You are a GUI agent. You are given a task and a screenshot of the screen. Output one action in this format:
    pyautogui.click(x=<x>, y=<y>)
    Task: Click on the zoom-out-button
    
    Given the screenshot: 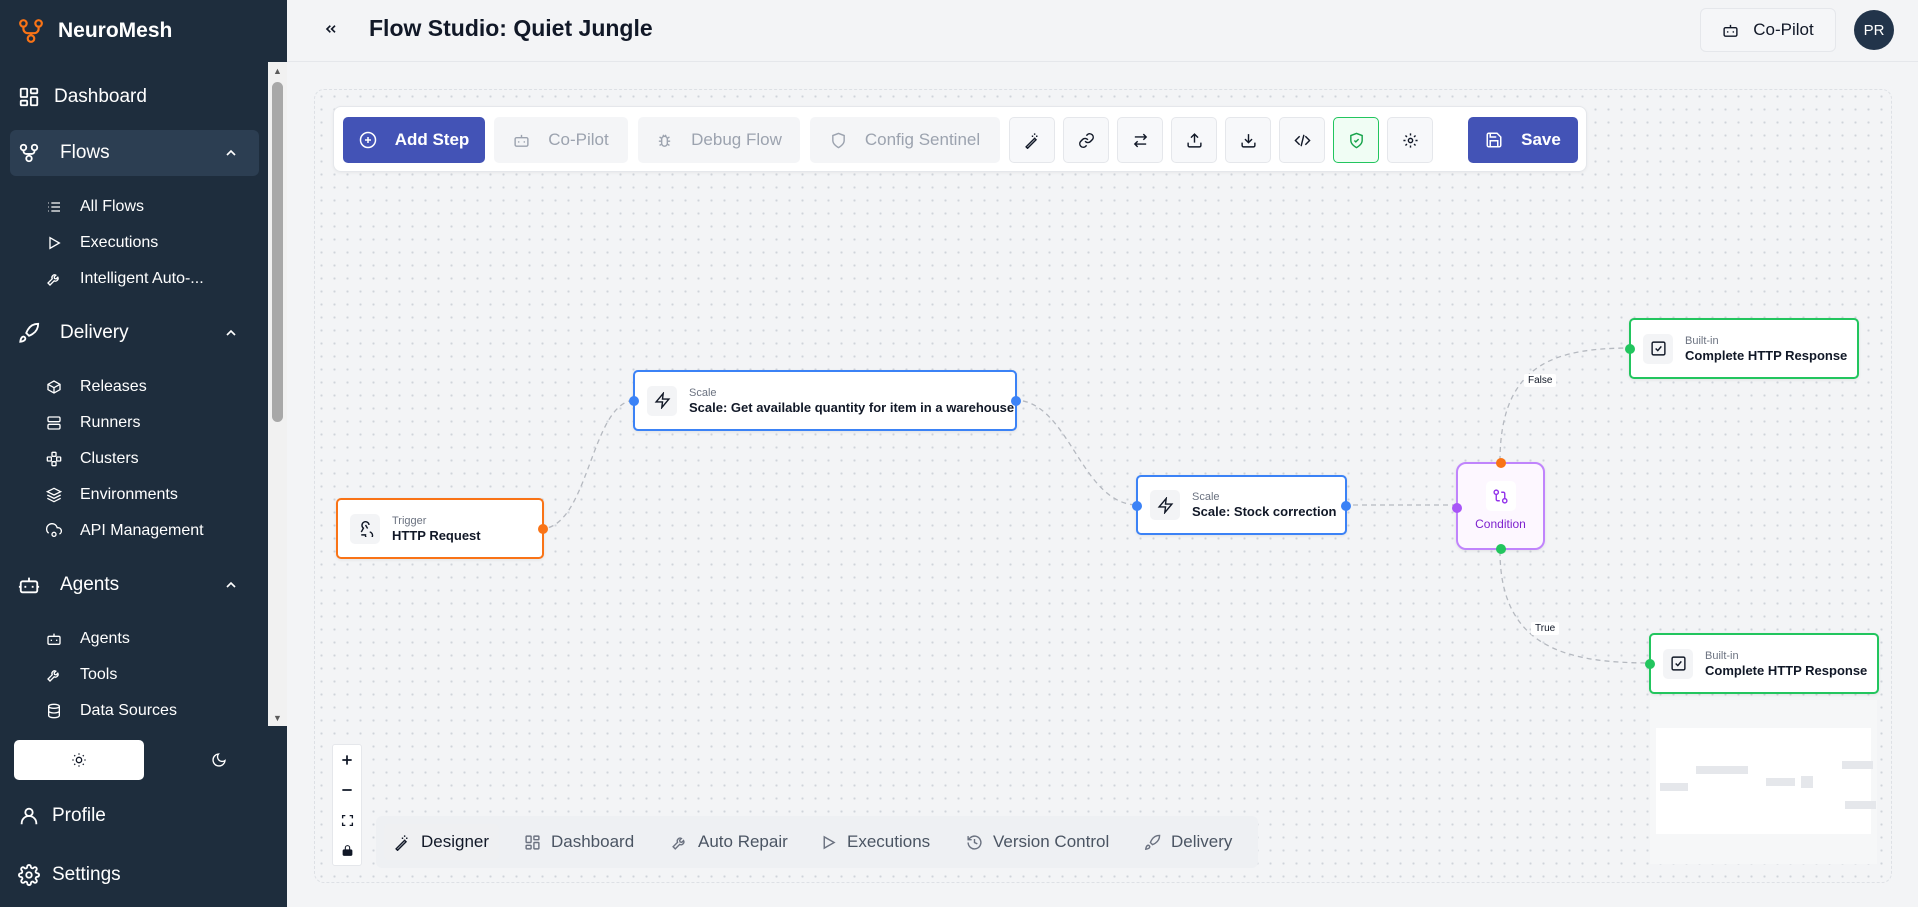 What is the action you would take?
    pyautogui.click(x=347, y=790)
    